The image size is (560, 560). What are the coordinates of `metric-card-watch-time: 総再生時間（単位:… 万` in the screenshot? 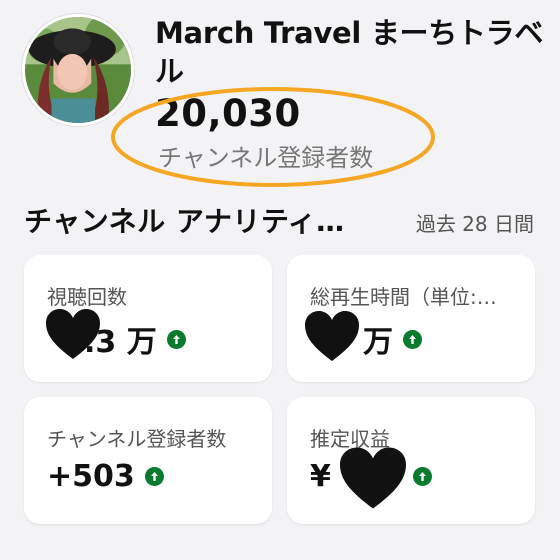 It's located at (411, 318).